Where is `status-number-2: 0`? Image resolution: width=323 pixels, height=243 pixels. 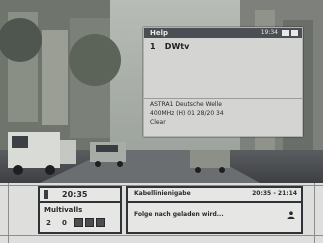
status-number-2: 0 is located at coordinates (64, 223).